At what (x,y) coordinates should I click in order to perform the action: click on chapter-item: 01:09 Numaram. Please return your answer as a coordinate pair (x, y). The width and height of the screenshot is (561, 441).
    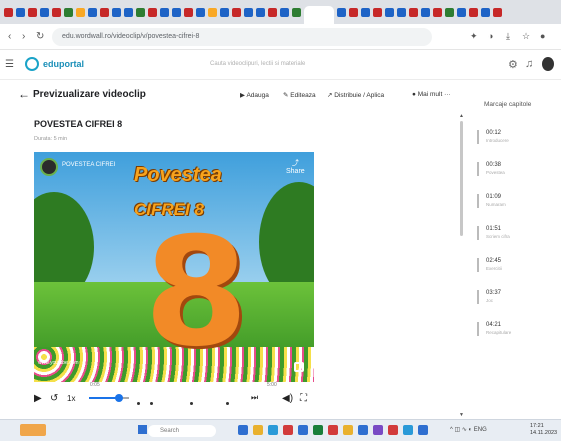
    Looking at the image, I should click on (496, 200).